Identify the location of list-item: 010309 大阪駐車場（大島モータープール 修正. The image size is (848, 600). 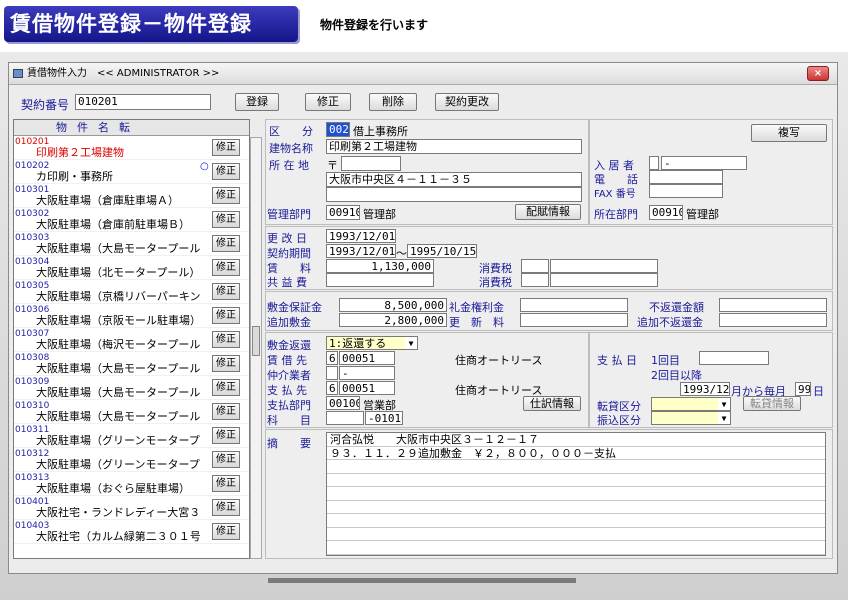
(131, 388).